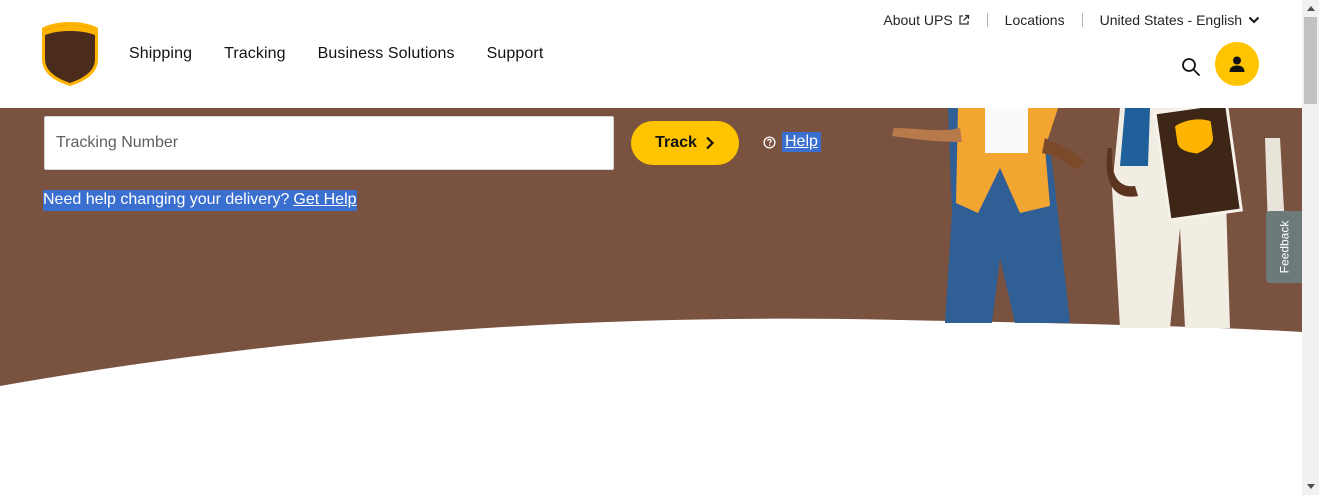 The height and width of the screenshot is (495, 1319). What do you see at coordinates (329, 143) in the screenshot?
I see `tracking-number-input` at bounding box center [329, 143].